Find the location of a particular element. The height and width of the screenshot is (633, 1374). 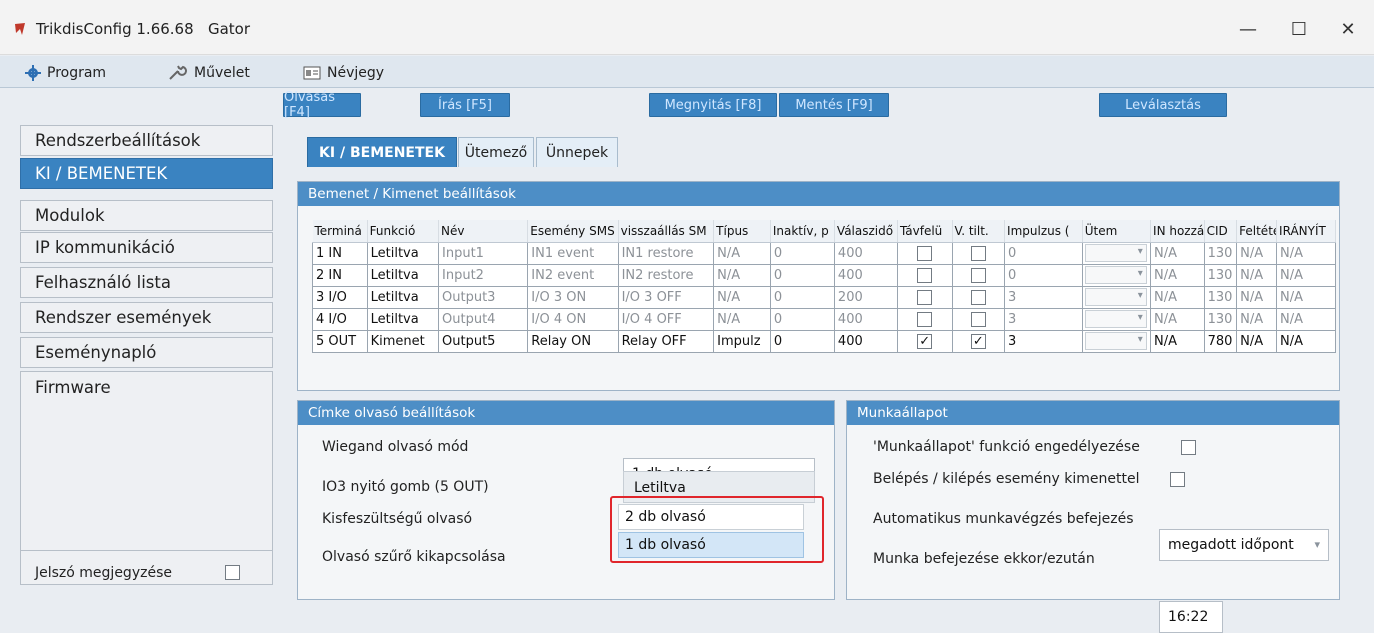

io-cell-name: Output5 is located at coordinates (483, 341).